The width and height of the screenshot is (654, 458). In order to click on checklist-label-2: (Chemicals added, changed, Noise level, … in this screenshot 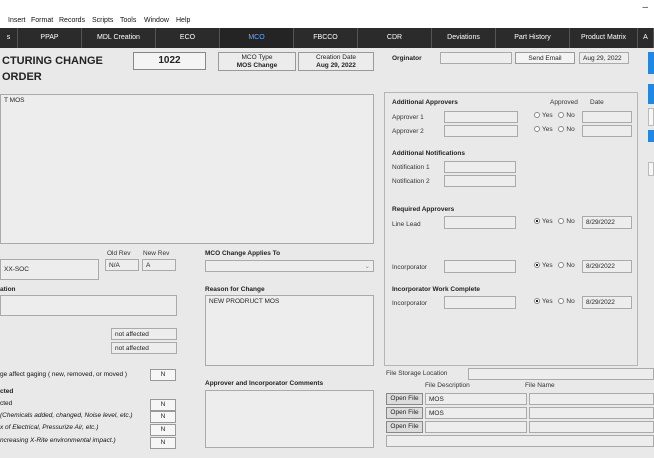, I will do `click(66, 415)`.